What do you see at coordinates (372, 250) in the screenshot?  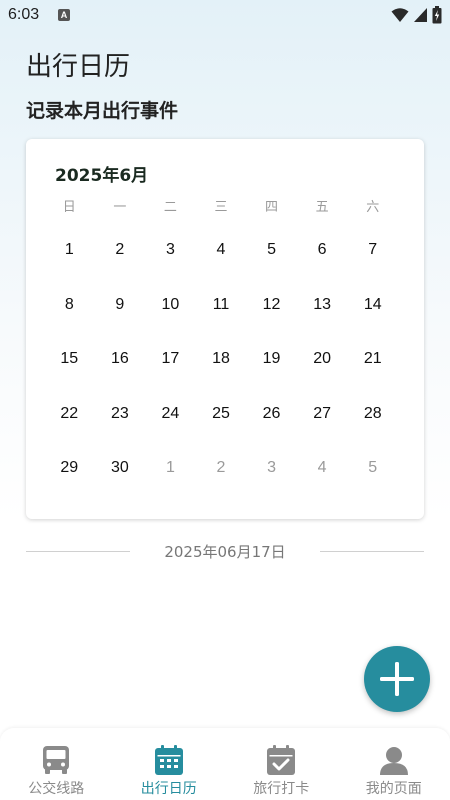 I see `calendar-day: 7` at bounding box center [372, 250].